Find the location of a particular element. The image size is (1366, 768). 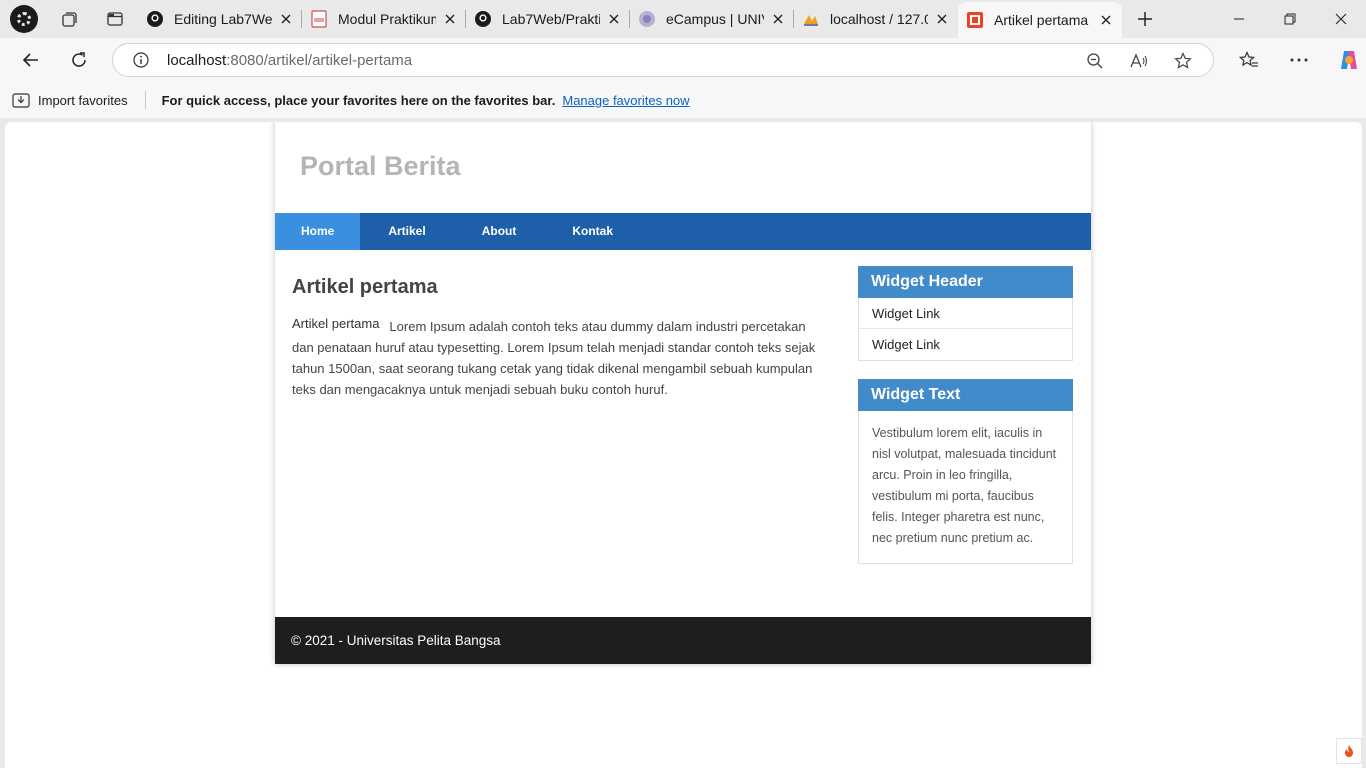

site-info-icon is located at coordinates (141, 60).